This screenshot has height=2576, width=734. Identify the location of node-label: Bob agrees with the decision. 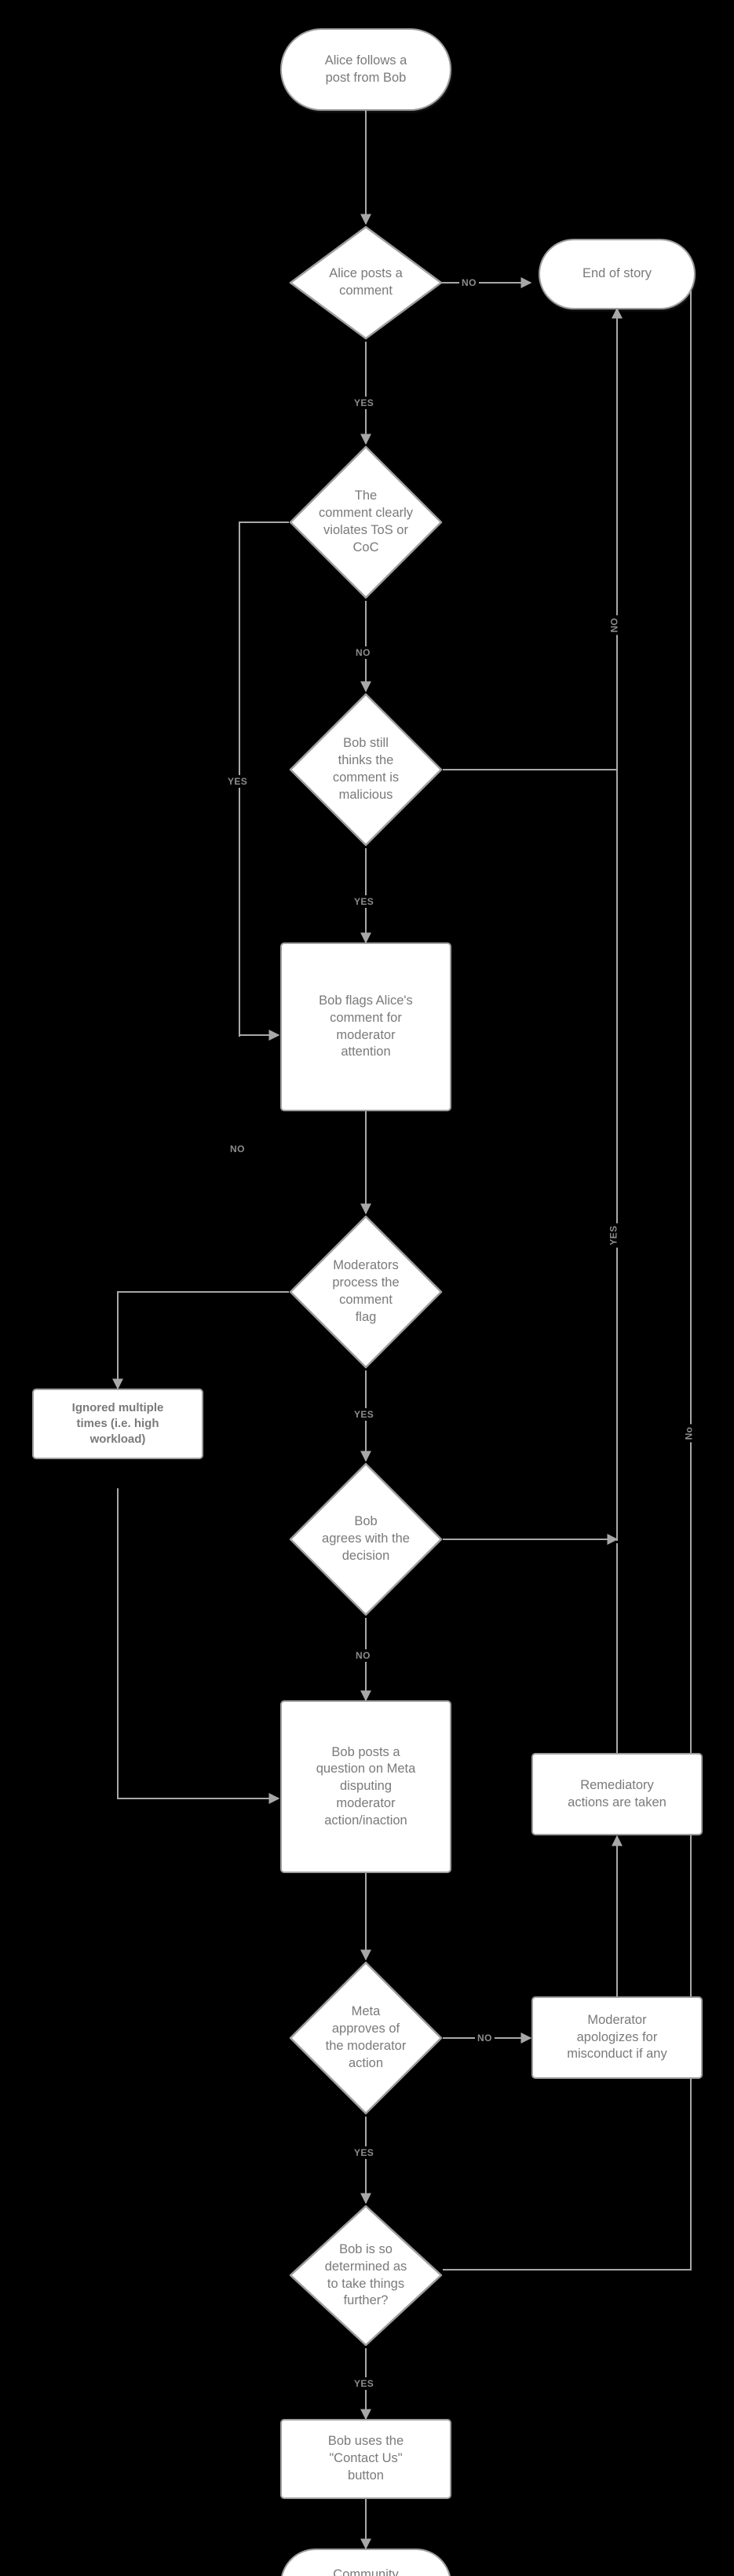
(366, 1539).